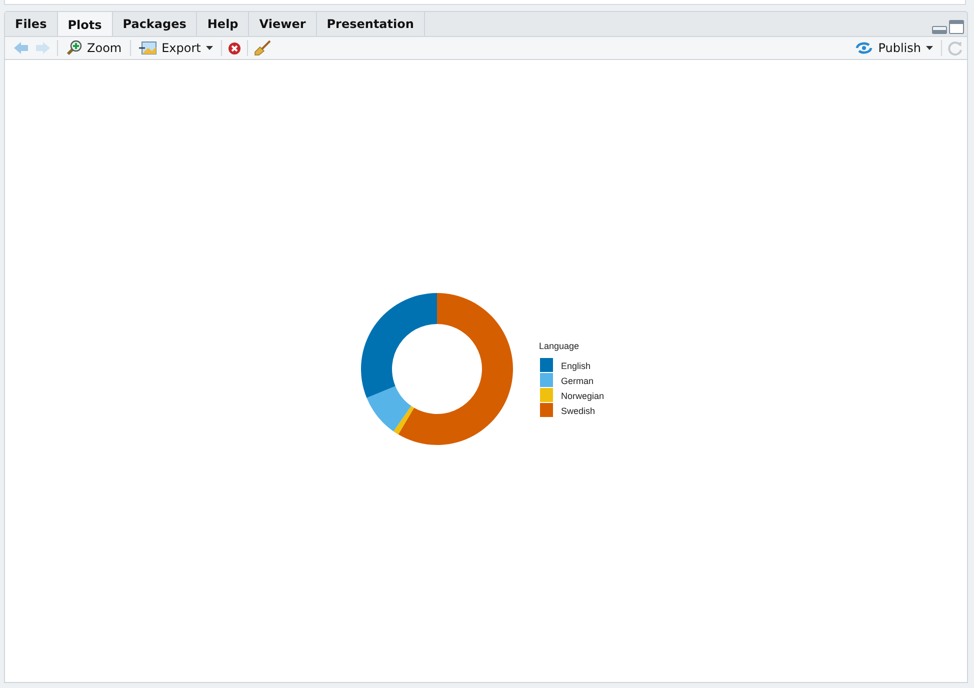 This screenshot has height=688, width=974. I want to click on magnifier-icon, so click(74, 48).